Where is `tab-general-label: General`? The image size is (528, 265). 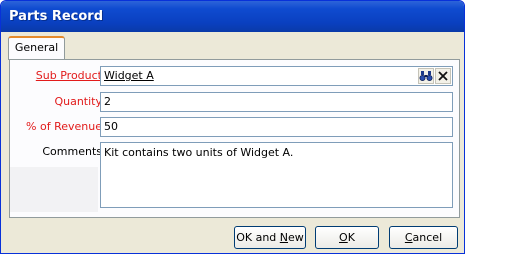
tab-general-label: General is located at coordinates (36, 47).